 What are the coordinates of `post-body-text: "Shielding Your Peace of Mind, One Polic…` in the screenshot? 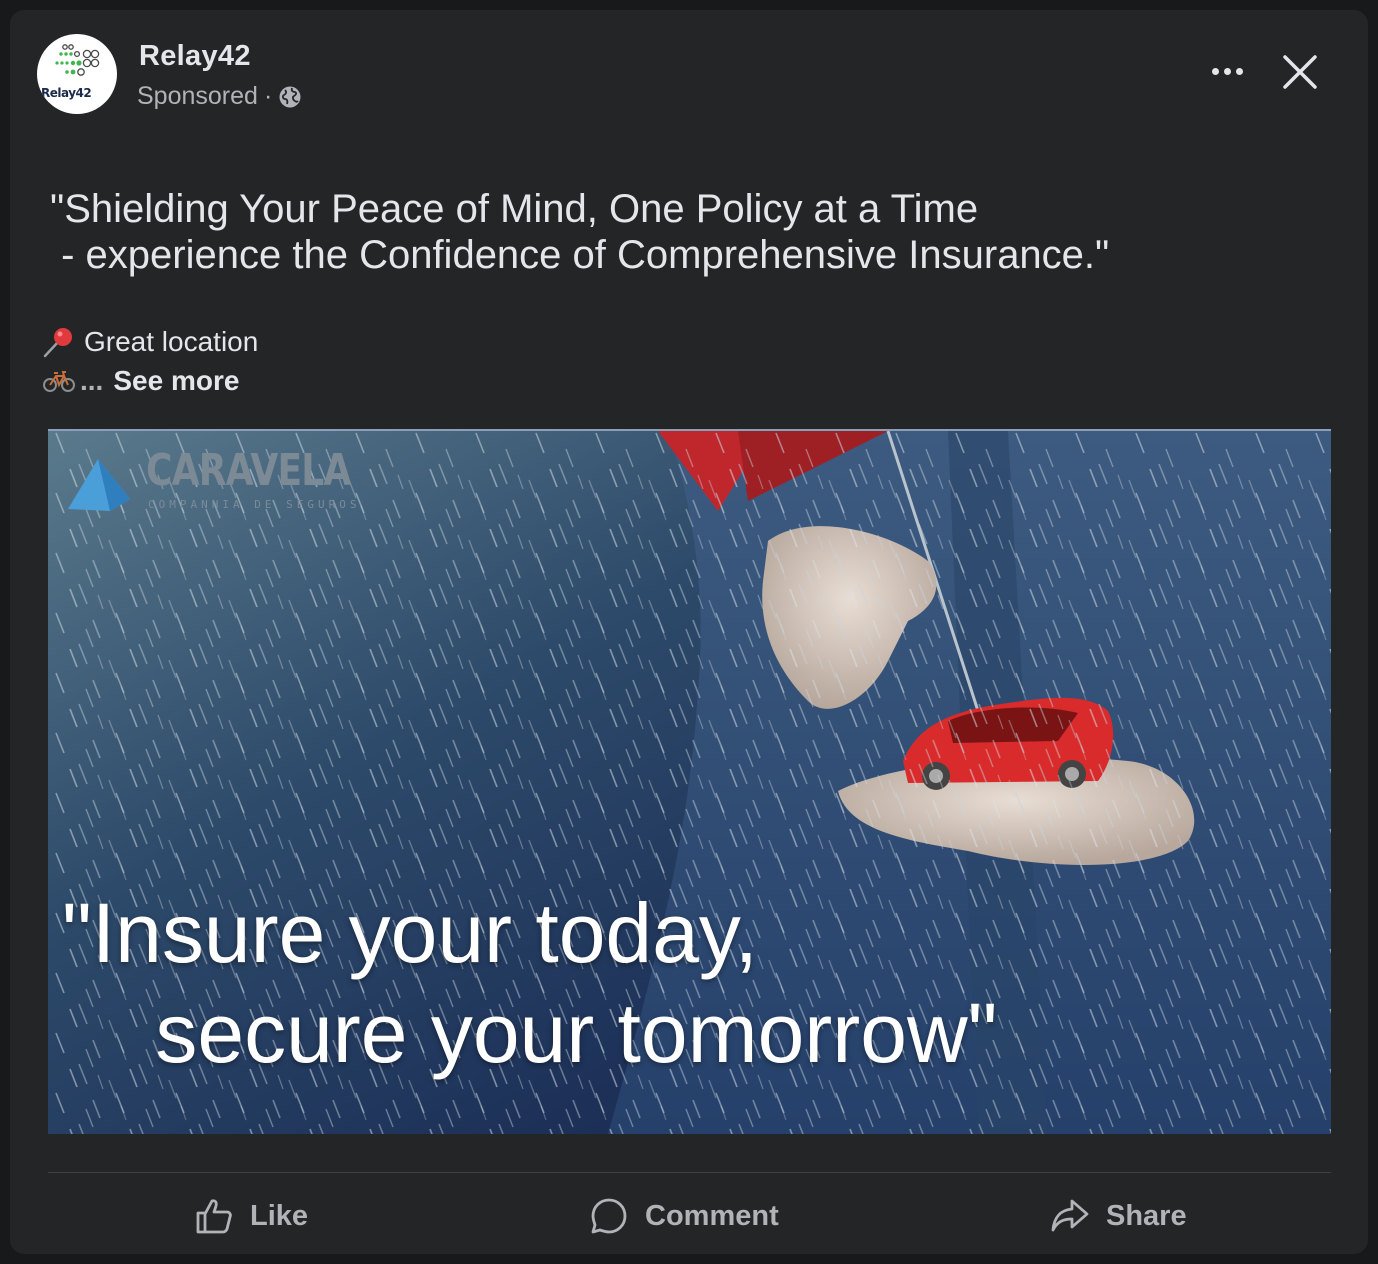 It's located at (580, 232).